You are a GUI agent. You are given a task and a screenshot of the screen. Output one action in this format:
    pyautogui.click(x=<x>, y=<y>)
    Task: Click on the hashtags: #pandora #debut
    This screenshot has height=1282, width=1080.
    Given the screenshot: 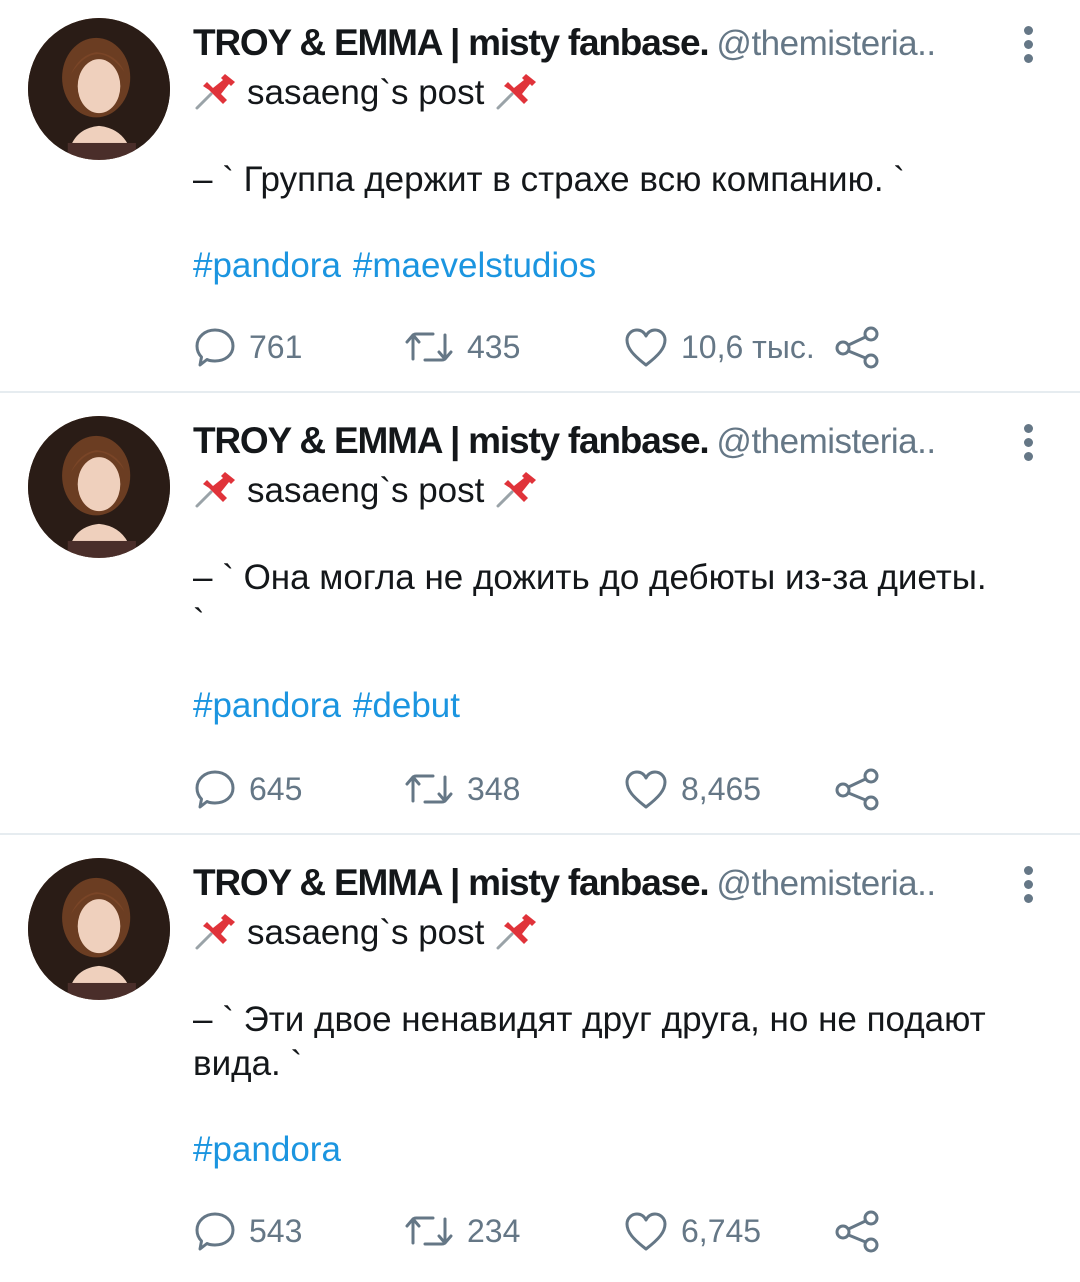 What is the action you would take?
    pyautogui.click(x=332, y=706)
    